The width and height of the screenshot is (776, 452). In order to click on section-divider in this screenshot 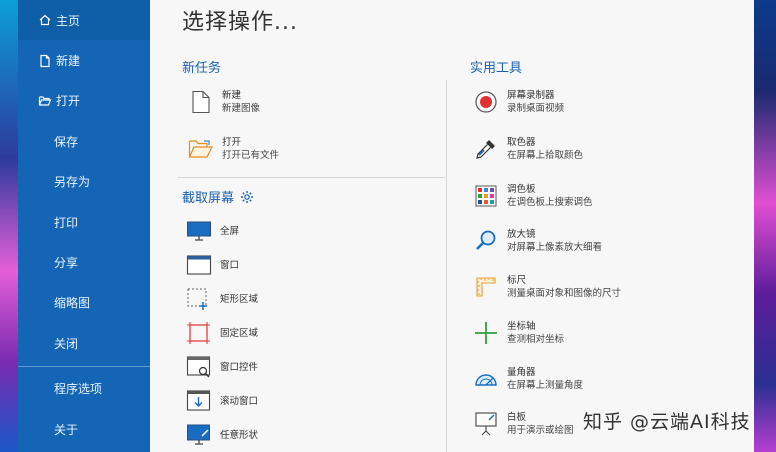, I will do `click(311, 177)`.